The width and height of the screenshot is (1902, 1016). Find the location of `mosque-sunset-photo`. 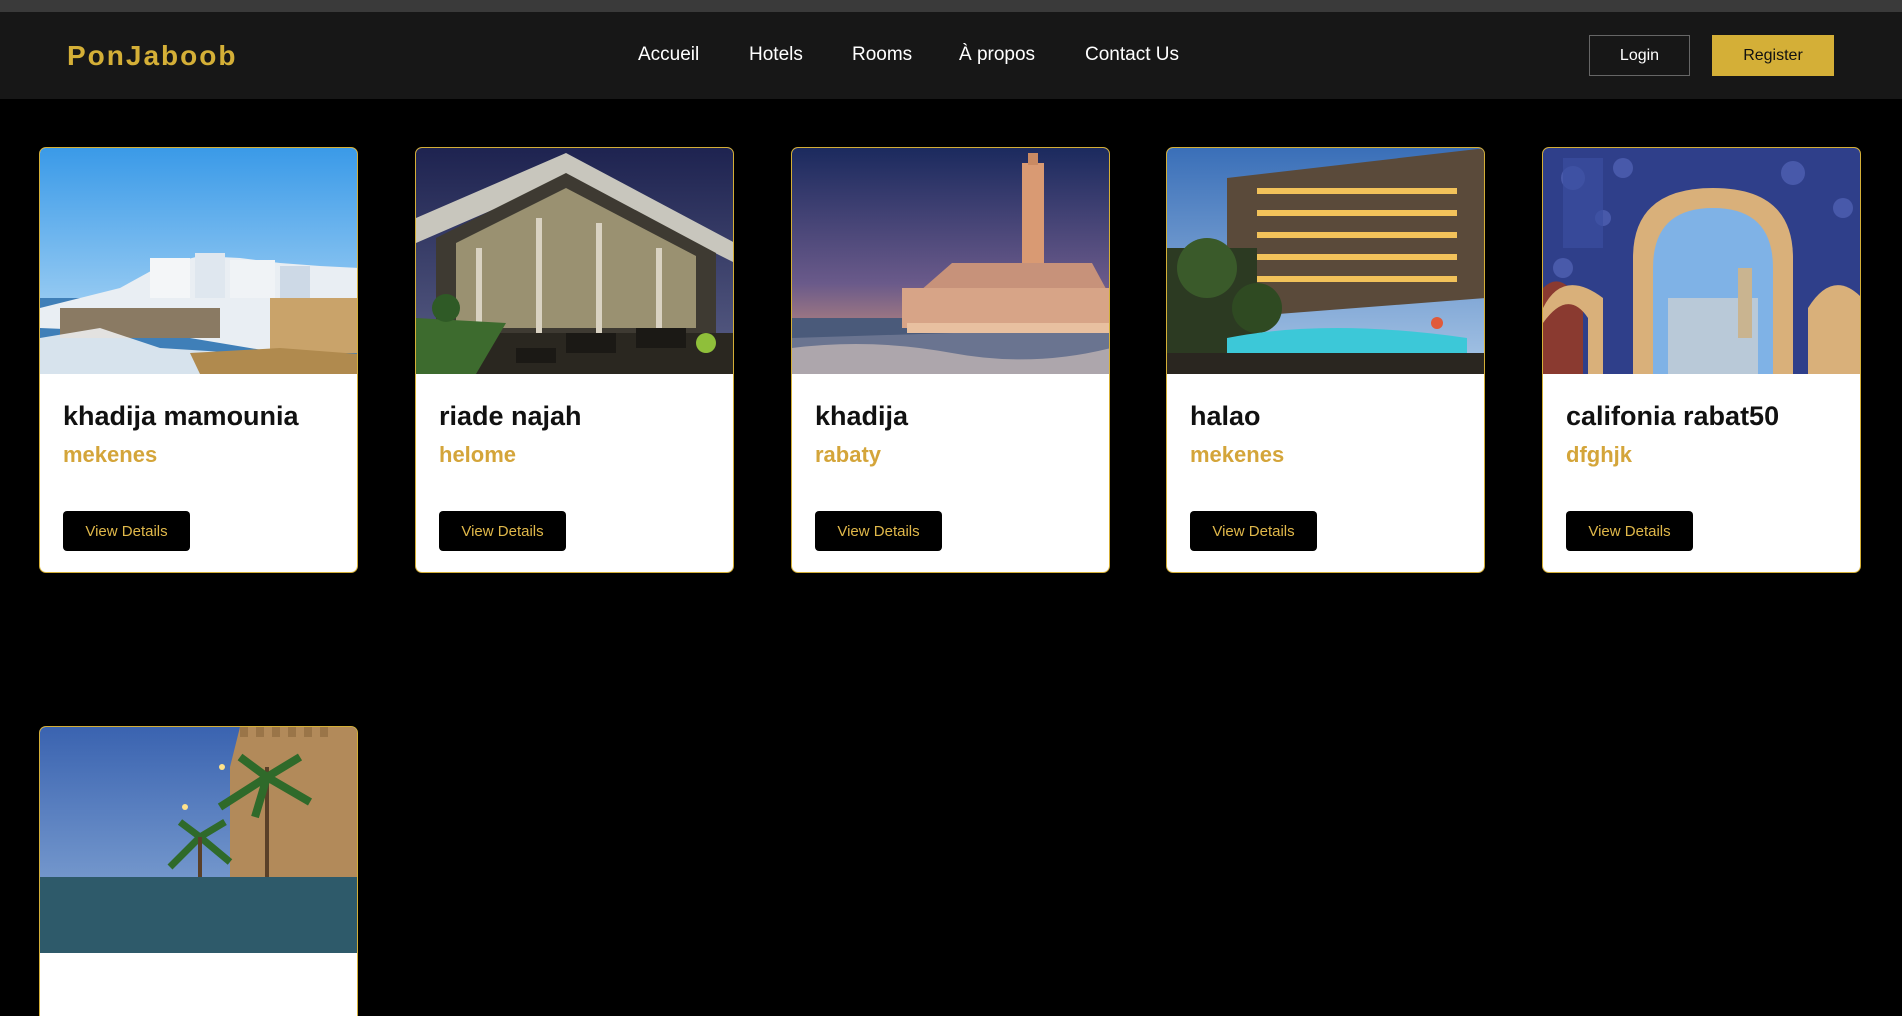

mosque-sunset-photo is located at coordinates (950, 261).